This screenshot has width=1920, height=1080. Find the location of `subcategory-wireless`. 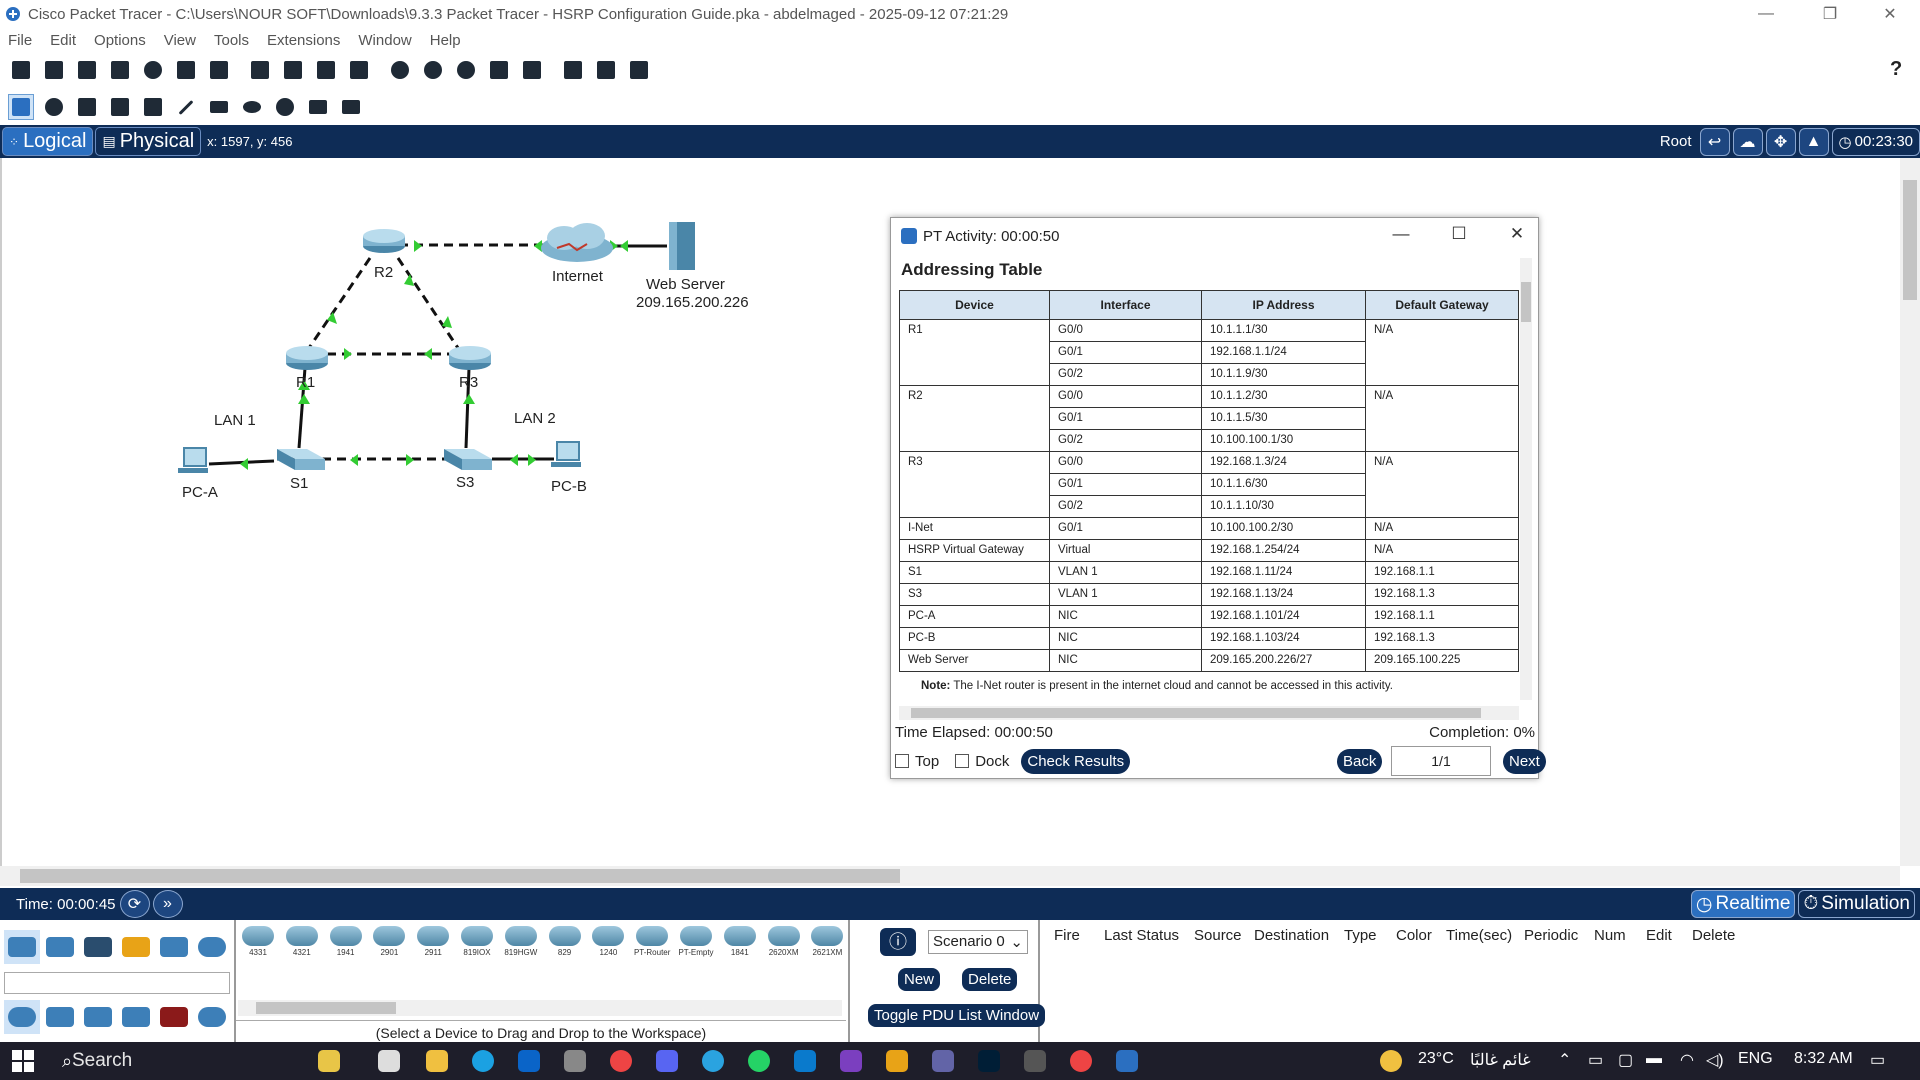

subcategory-wireless is located at coordinates (136, 1017).